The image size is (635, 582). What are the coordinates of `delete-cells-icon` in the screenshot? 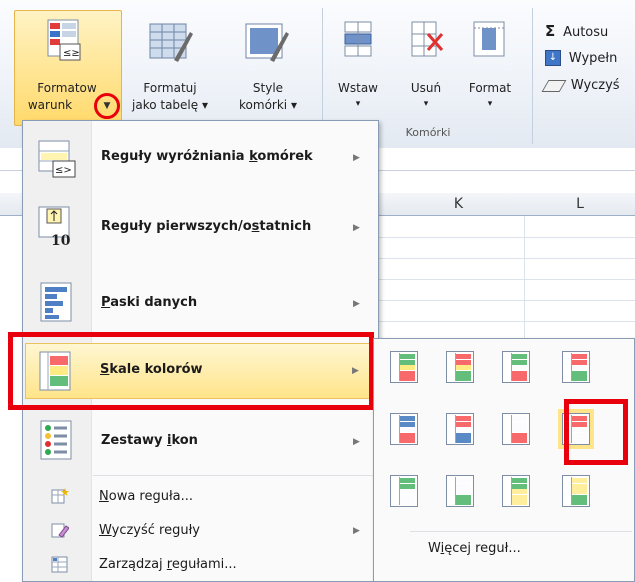 It's located at (427, 40).